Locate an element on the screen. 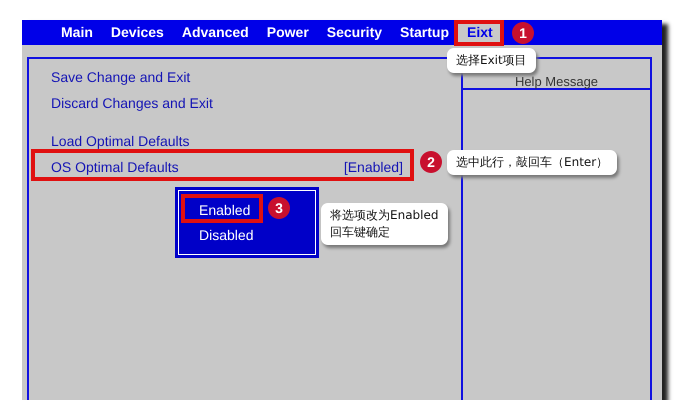 Image resolution: width=682 pixels, height=400 pixels. menu-tab: Security is located at coordinates (355, 32).